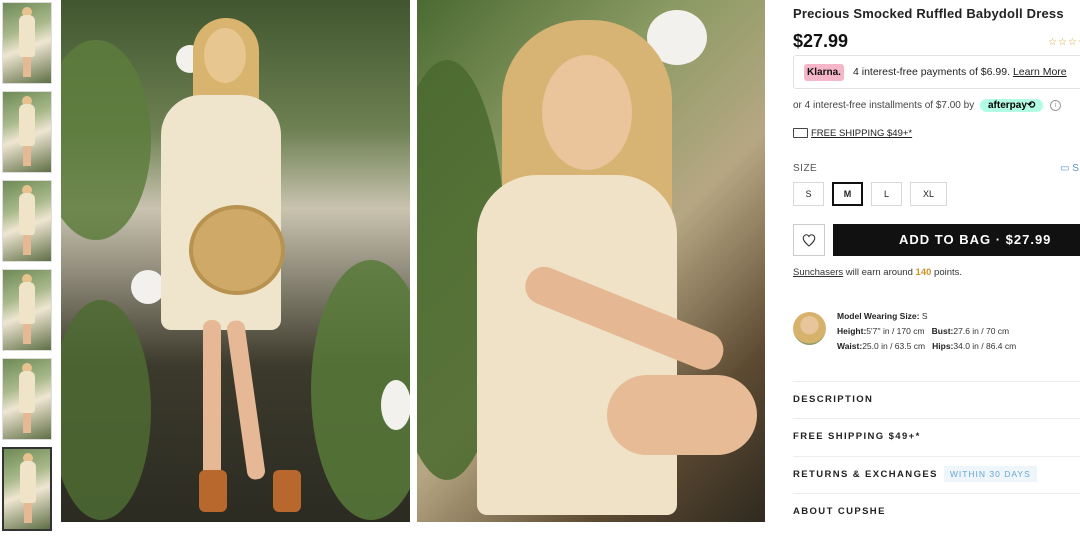 This screenshot has width=1080, height=538. I want to click on heart-icon, so click(809, 240).